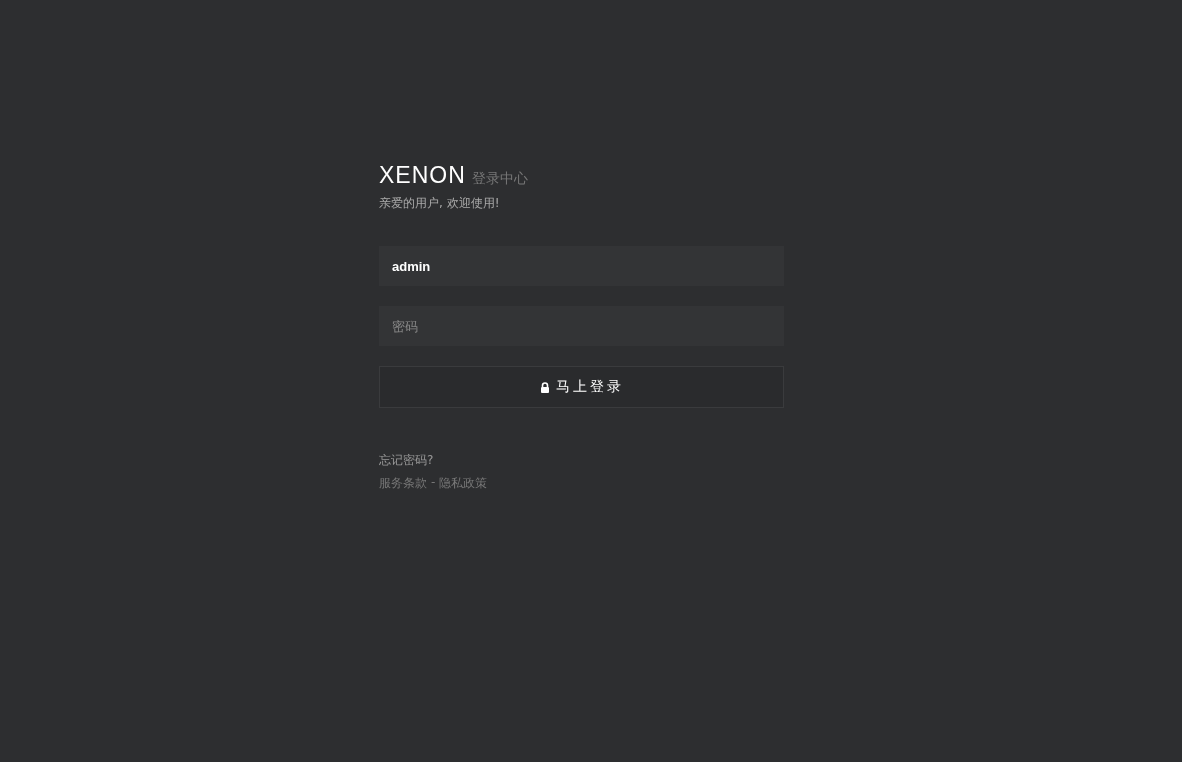  Describe the element at coordinates (422, 175) in the screenshot. I see `logo: XENON` at that location.